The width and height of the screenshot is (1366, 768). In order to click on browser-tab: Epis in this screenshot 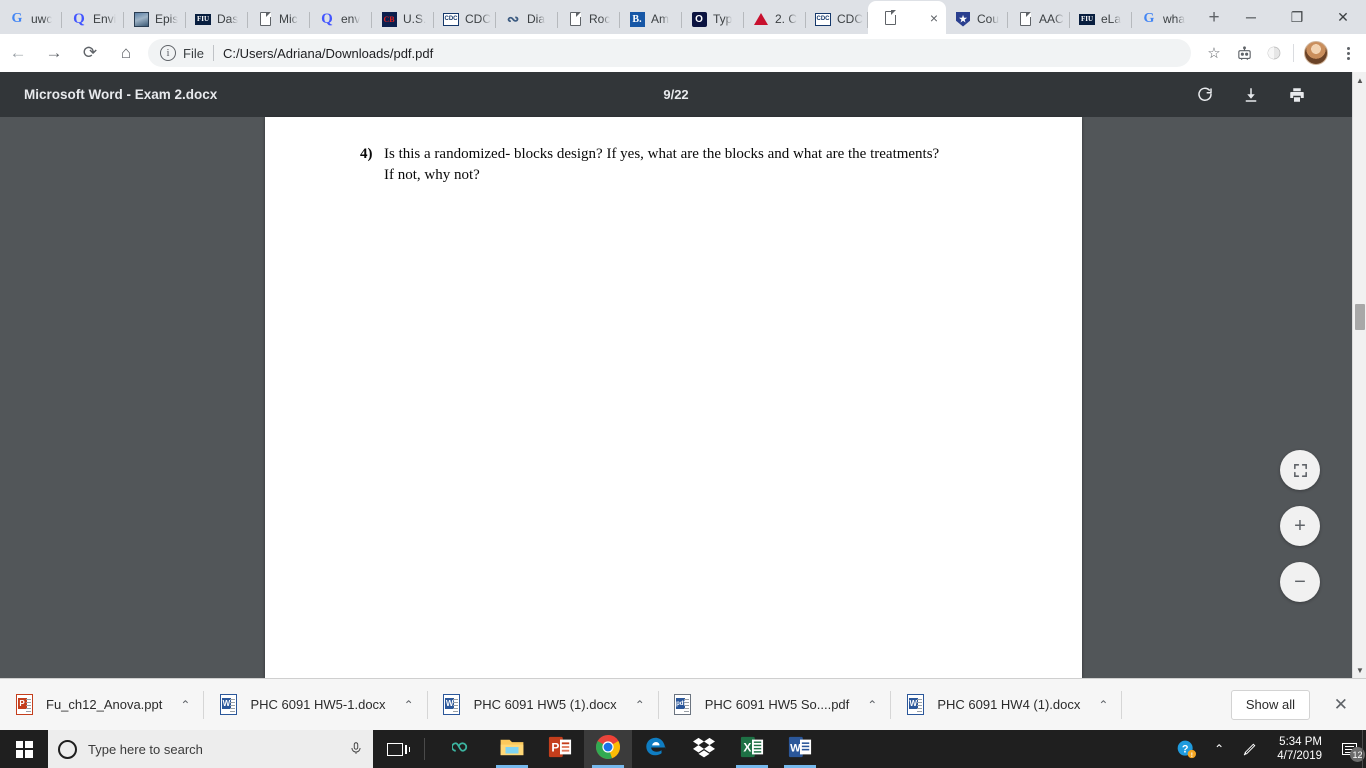, I will do `click(155, 19)`.